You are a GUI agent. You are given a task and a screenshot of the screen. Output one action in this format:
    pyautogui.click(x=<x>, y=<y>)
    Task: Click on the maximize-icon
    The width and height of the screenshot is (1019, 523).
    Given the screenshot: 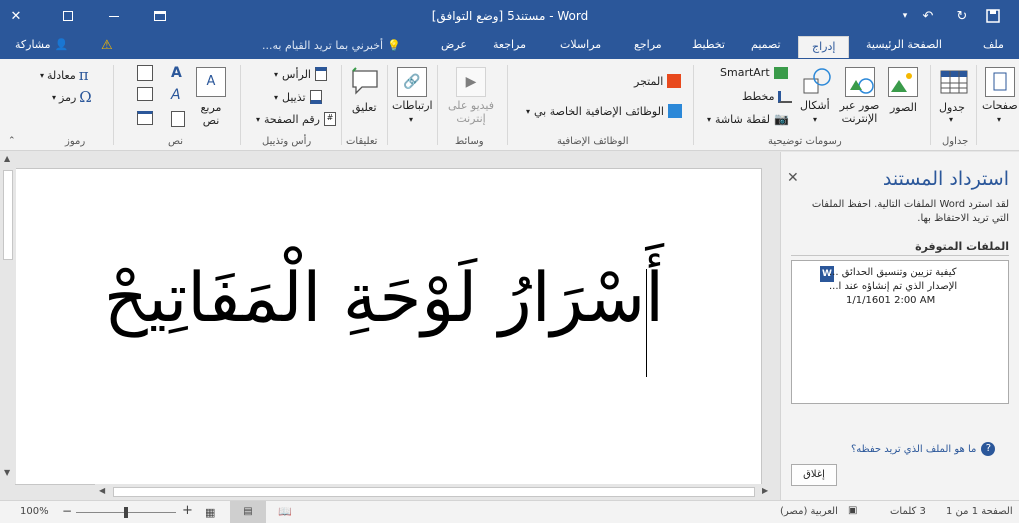 What is the action you would take?
    pyautogui.click(x=68, y=16)
    